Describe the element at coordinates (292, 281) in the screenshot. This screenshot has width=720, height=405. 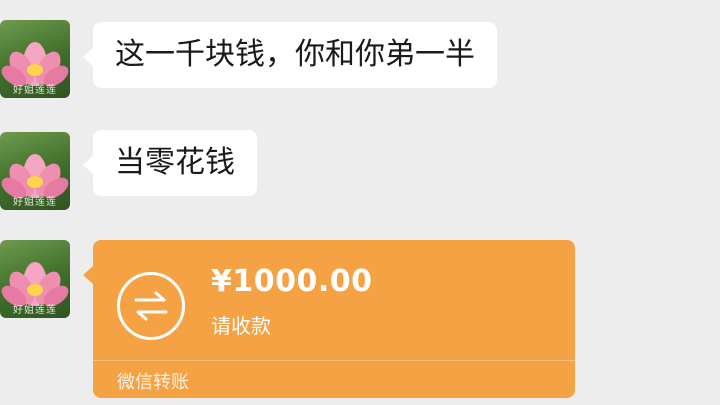
I see `transfer-amount: ¥1000.00` at that location.